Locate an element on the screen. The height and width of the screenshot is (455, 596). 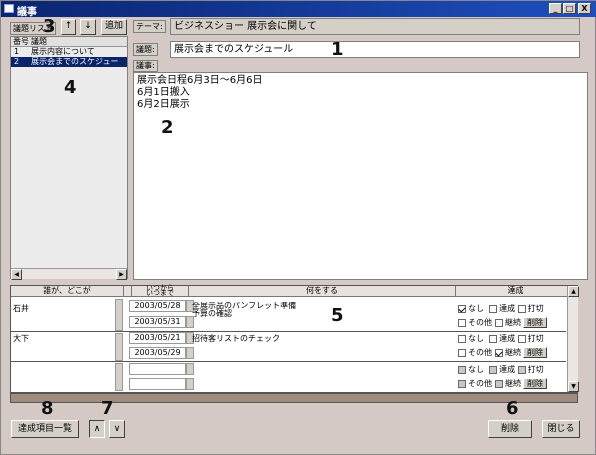
sort-descending-button: ∨ is located at coordinates (117, 429).